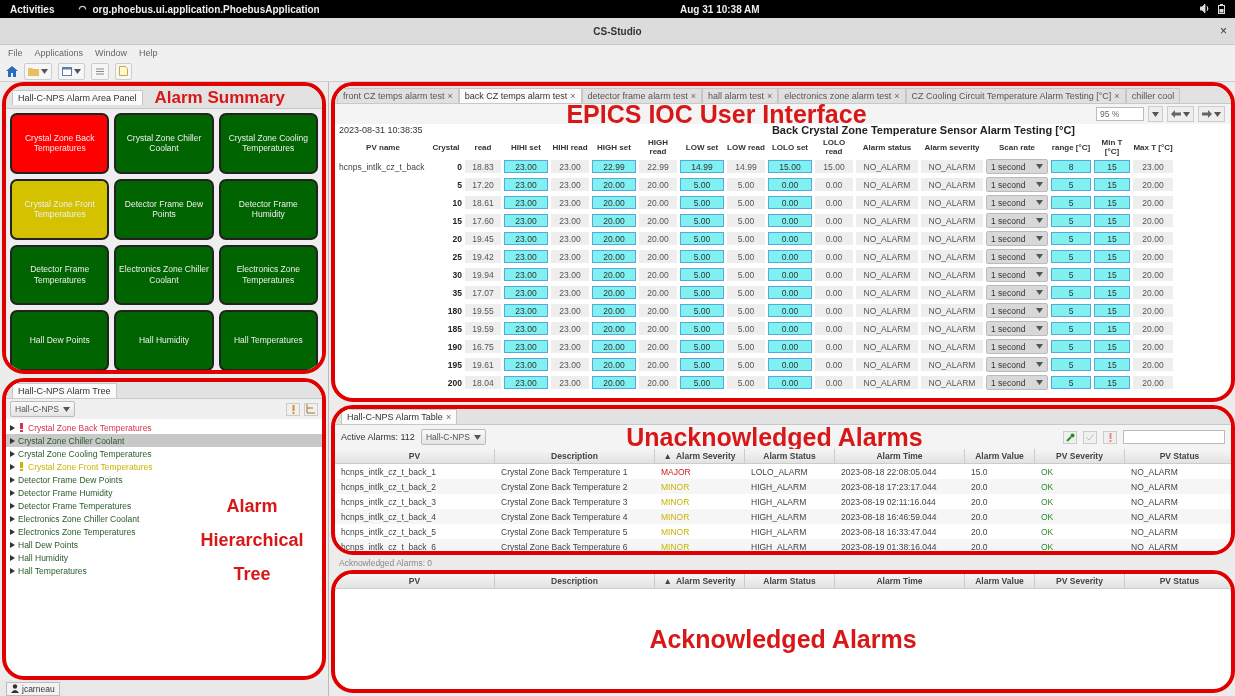 This screenshot has width=1235, height=696. I want to click on forward-button, so click(1211, 114).